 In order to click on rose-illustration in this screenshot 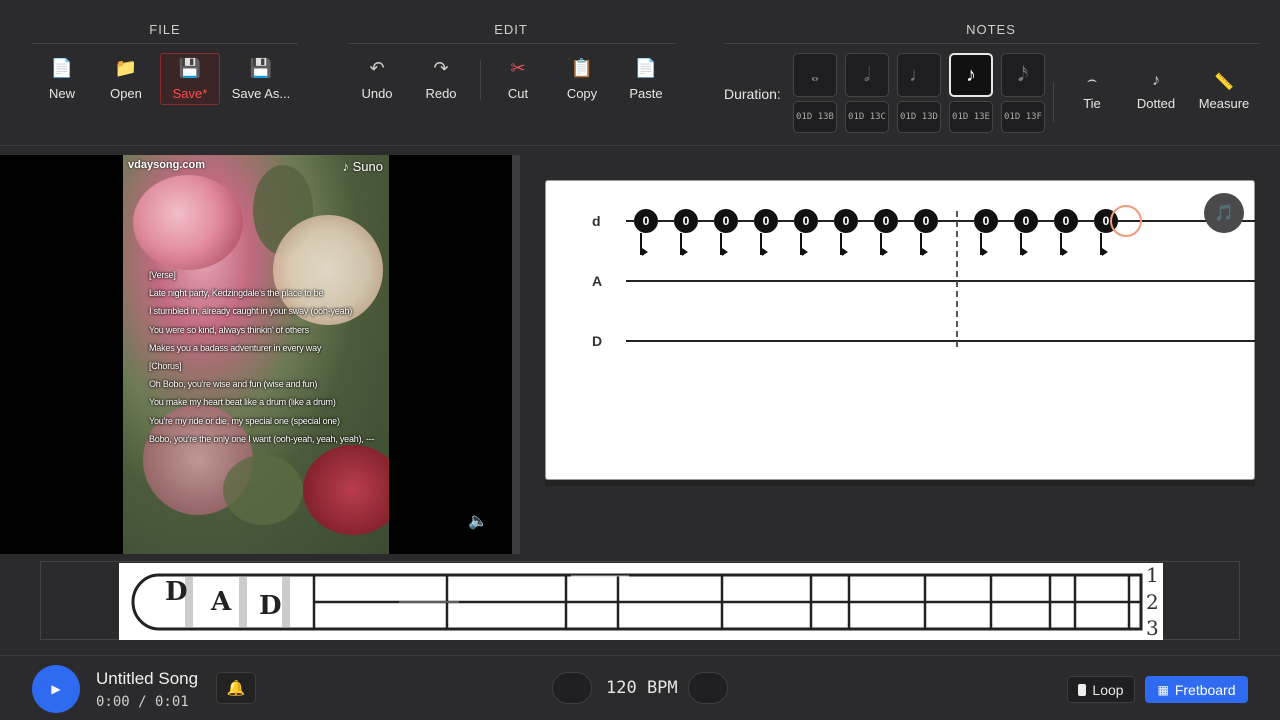, I will do `click(188, 222)`.